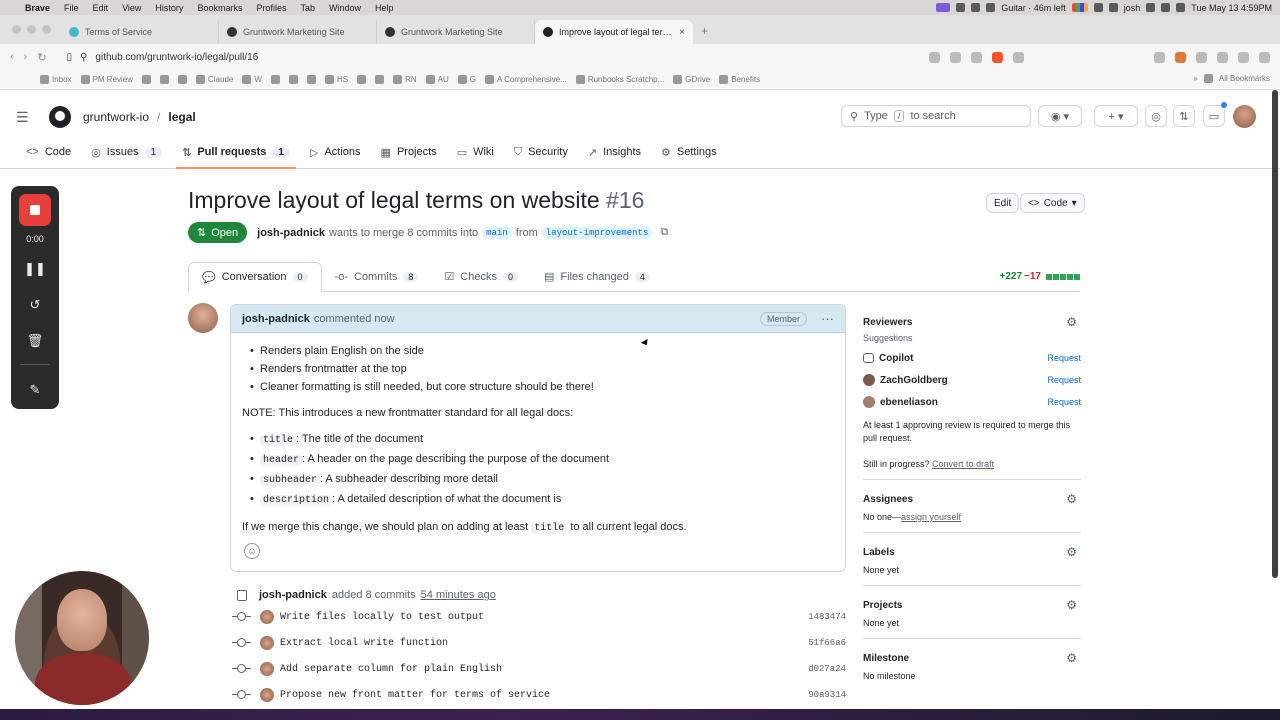 This screenshot has width=1280, height=720. What do you see at coordinates (827, 318) in the screenshot?
I see `kebab-menu-icon: ···` at bounding box center [827, 318].